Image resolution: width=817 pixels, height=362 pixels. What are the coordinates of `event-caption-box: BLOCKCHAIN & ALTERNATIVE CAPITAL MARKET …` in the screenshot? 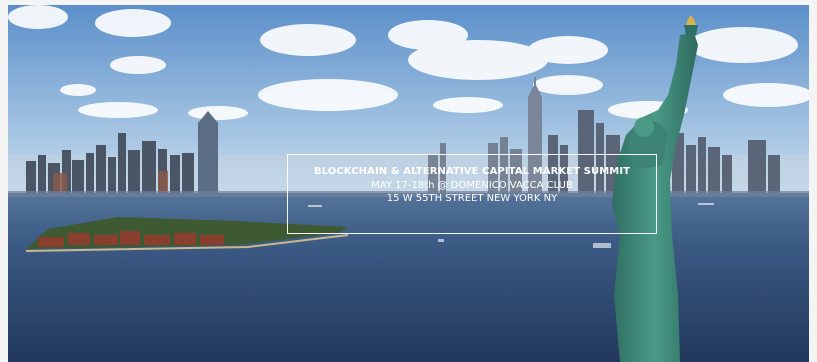 It's located at (472, 194).